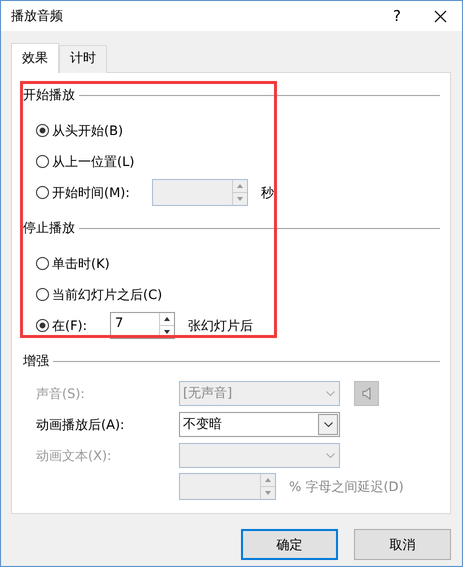 The image size is (463, 567). What do you see at coordinates (440, 16) in the screenshot?
I see `close-icon` at bounding box center [440, 16].